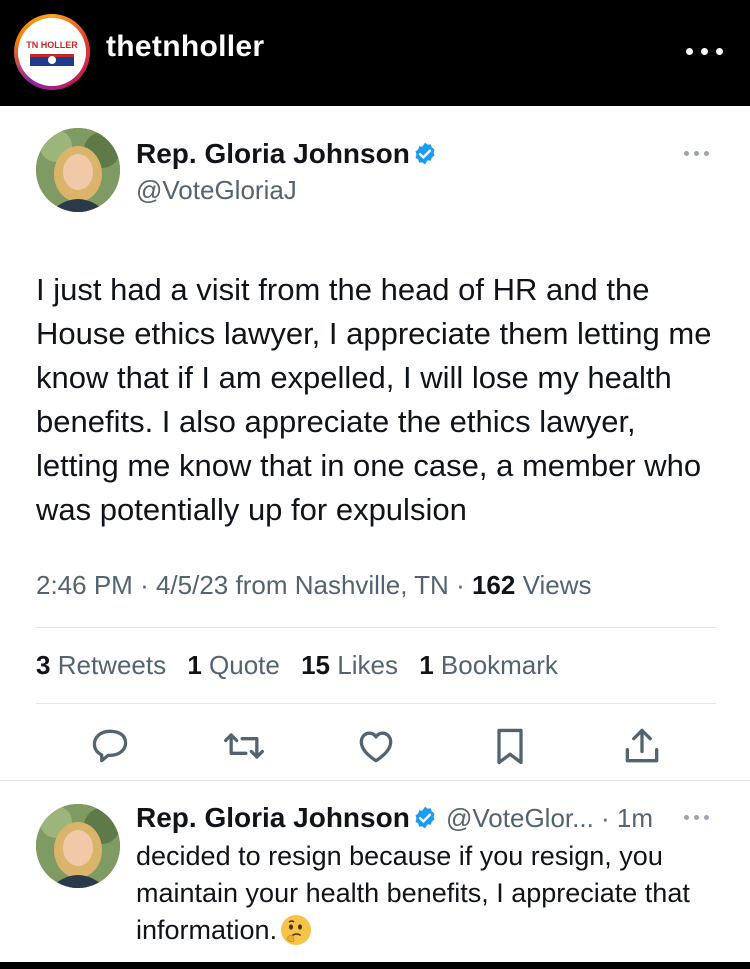  I want to click on retweets-stat: 3 Retweets, so click(101, 665).